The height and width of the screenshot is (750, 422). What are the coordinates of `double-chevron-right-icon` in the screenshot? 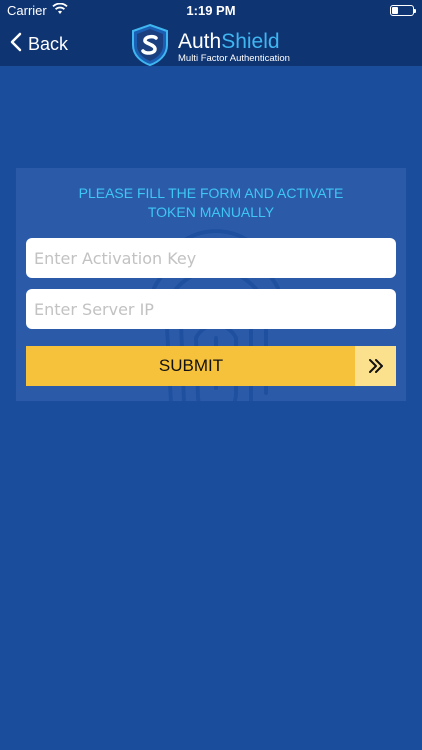 It's located at (375, 366).